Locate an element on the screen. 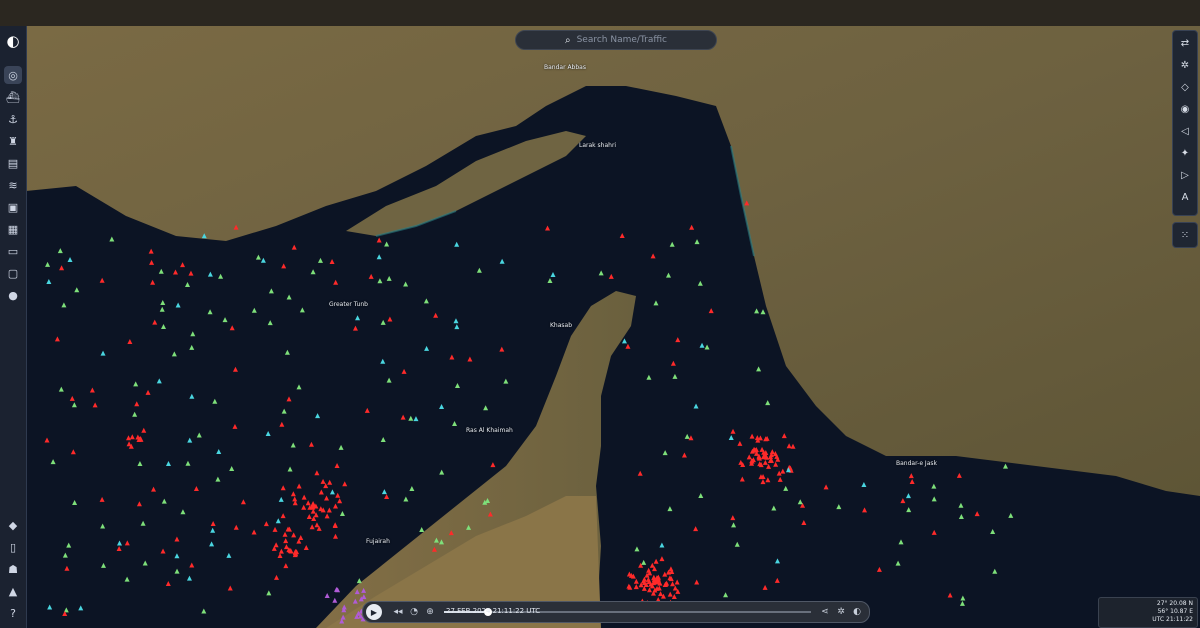  wind-icon: ≋ is located at coordinates (13, 185).